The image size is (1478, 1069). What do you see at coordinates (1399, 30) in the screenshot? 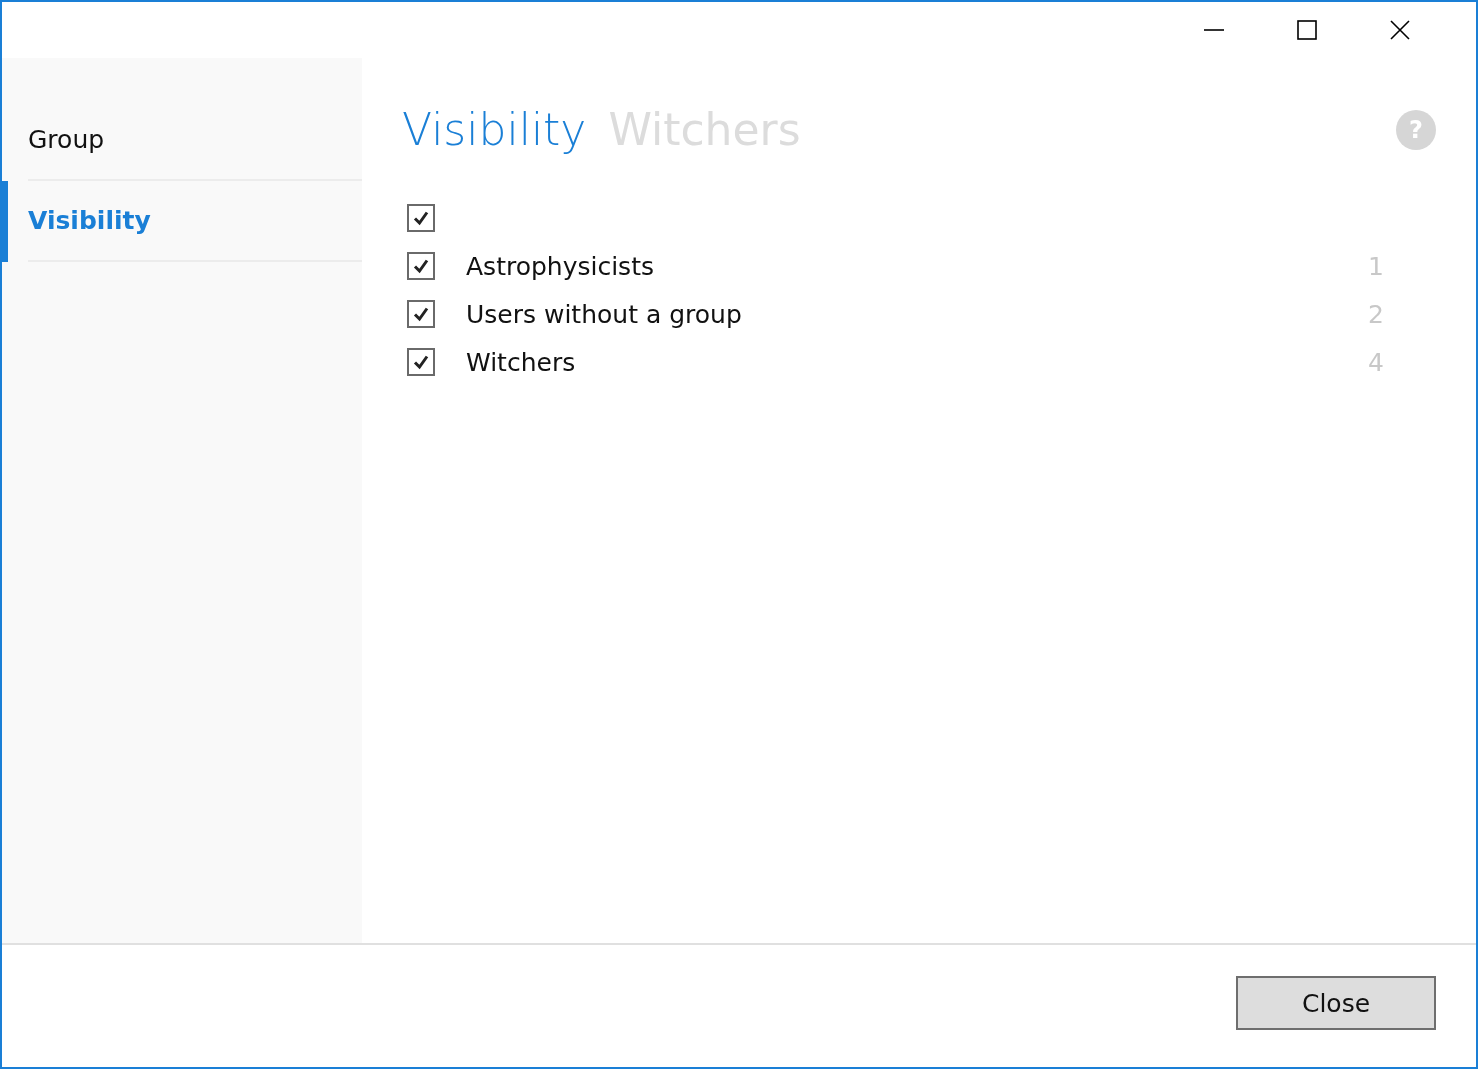
I see `close-icon` at bounding box center [1399, 30].